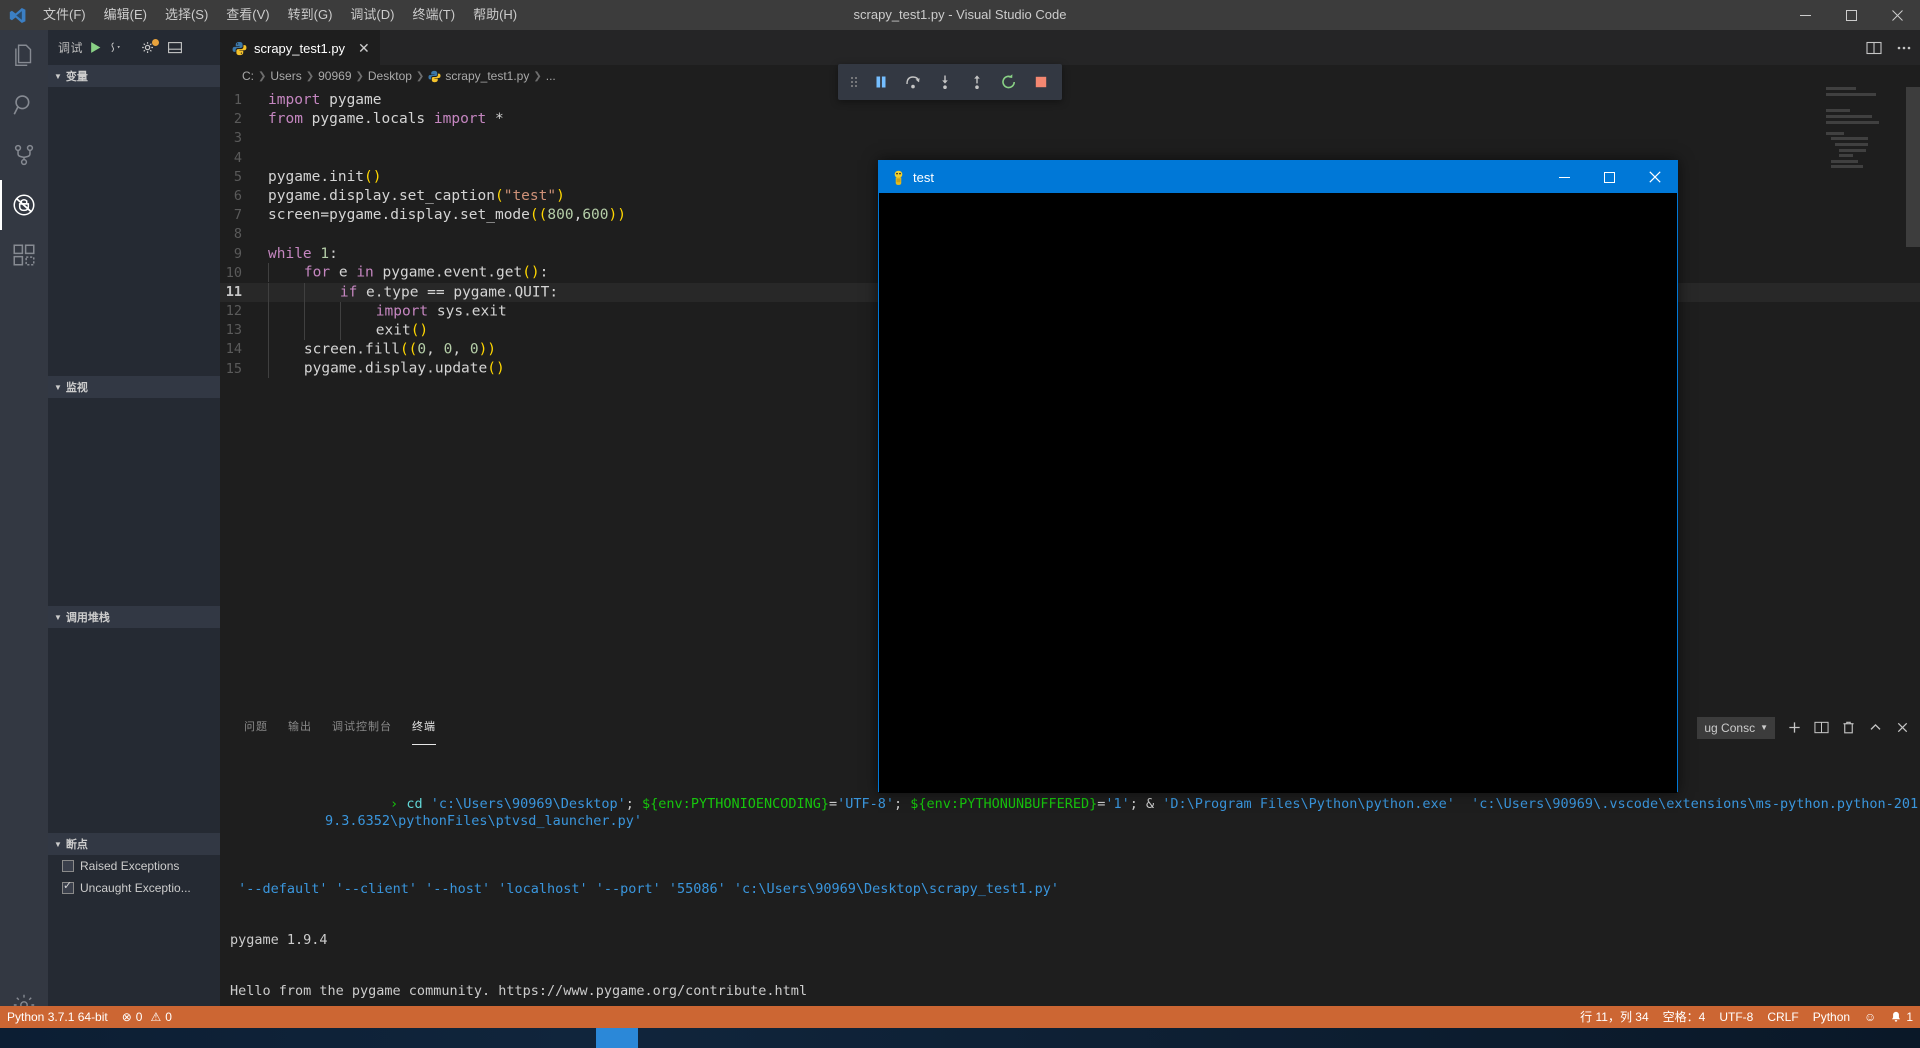 The height and width of the screenshot is (1048, 1920). I want to click on sidebar-section-callstack: ▼ 调用堆栈, so click(134, 617).